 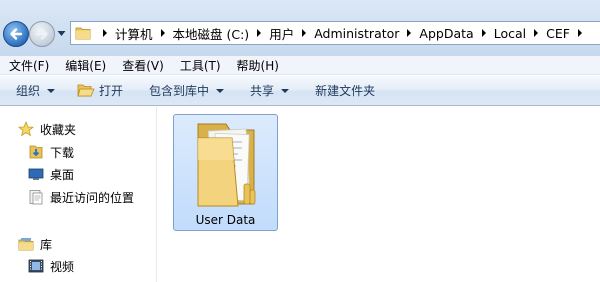 What do you see at coordinates (356, 33) in the screenshot?
I see `crumb-administrator: Administrator` at bounding box center [356, 33].